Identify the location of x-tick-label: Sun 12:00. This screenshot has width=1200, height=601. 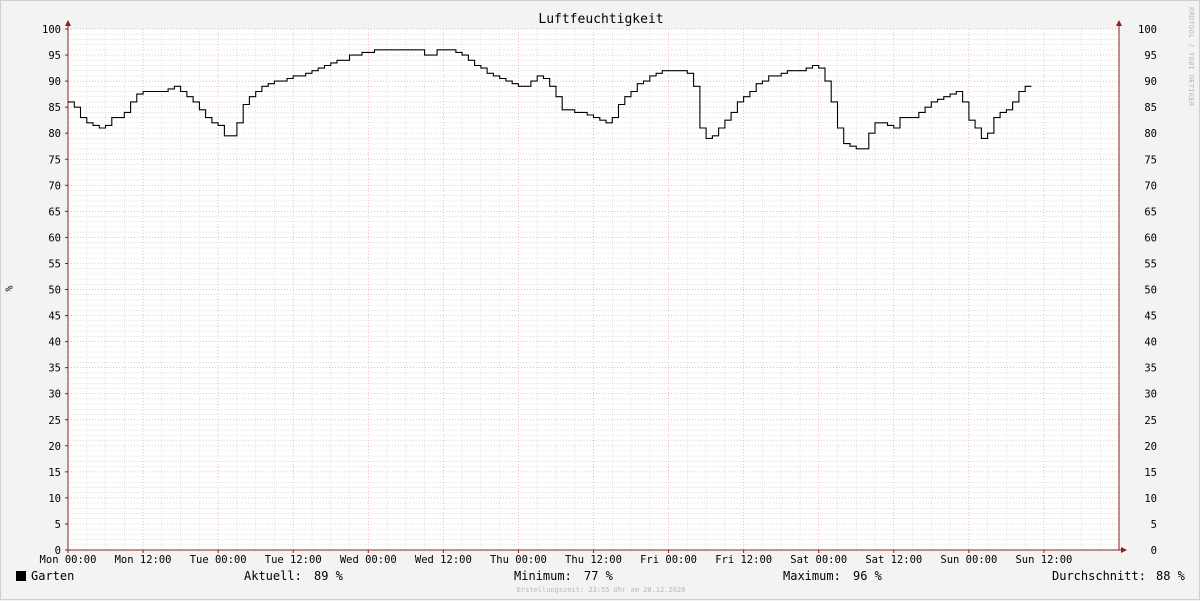
(1043, 560).